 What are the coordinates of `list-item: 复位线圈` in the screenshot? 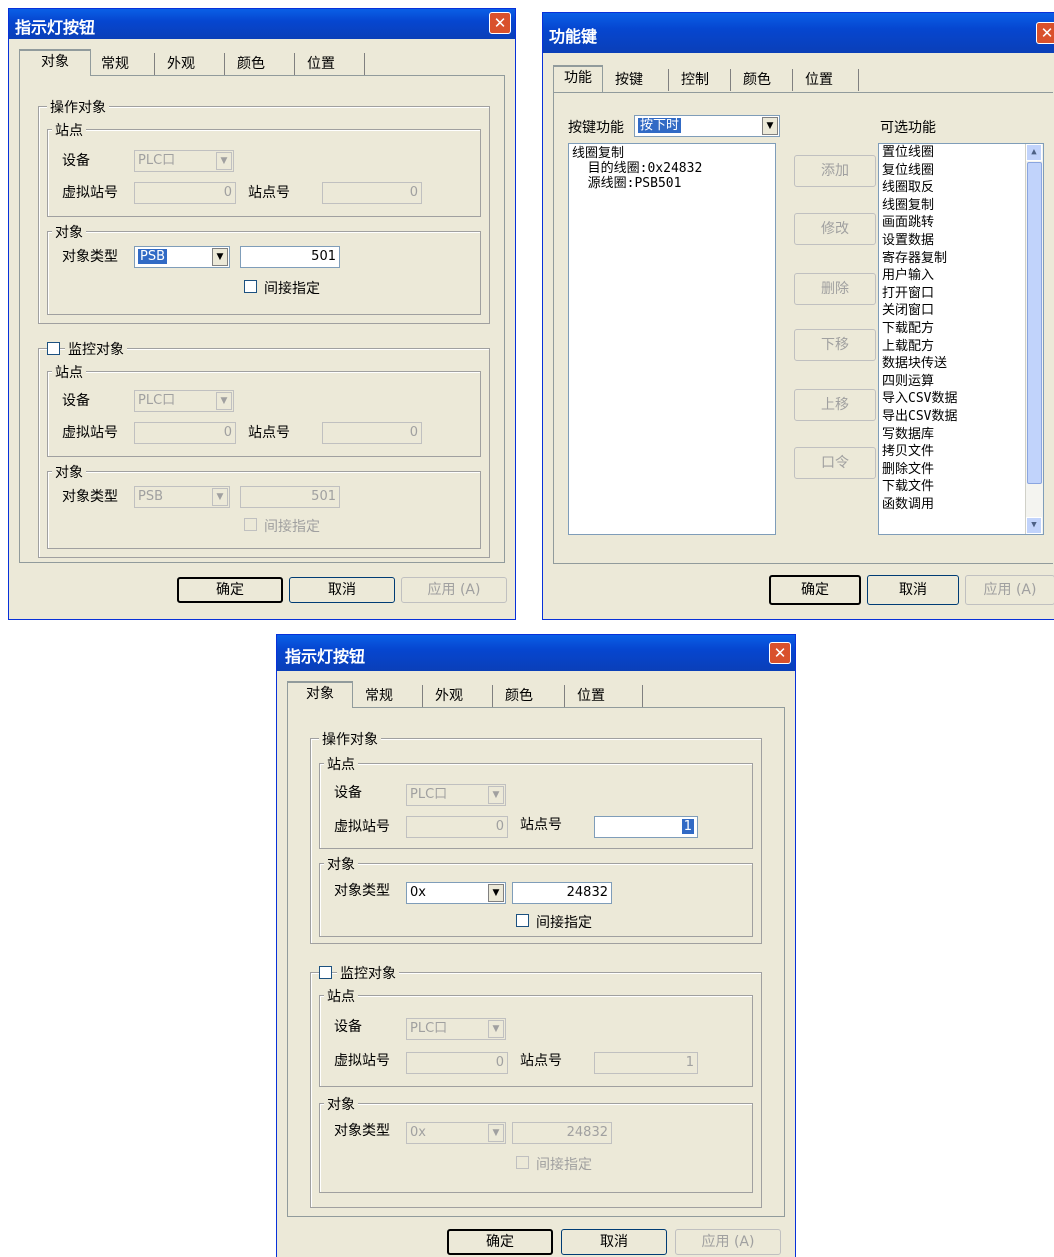 It's located at (952, 171).